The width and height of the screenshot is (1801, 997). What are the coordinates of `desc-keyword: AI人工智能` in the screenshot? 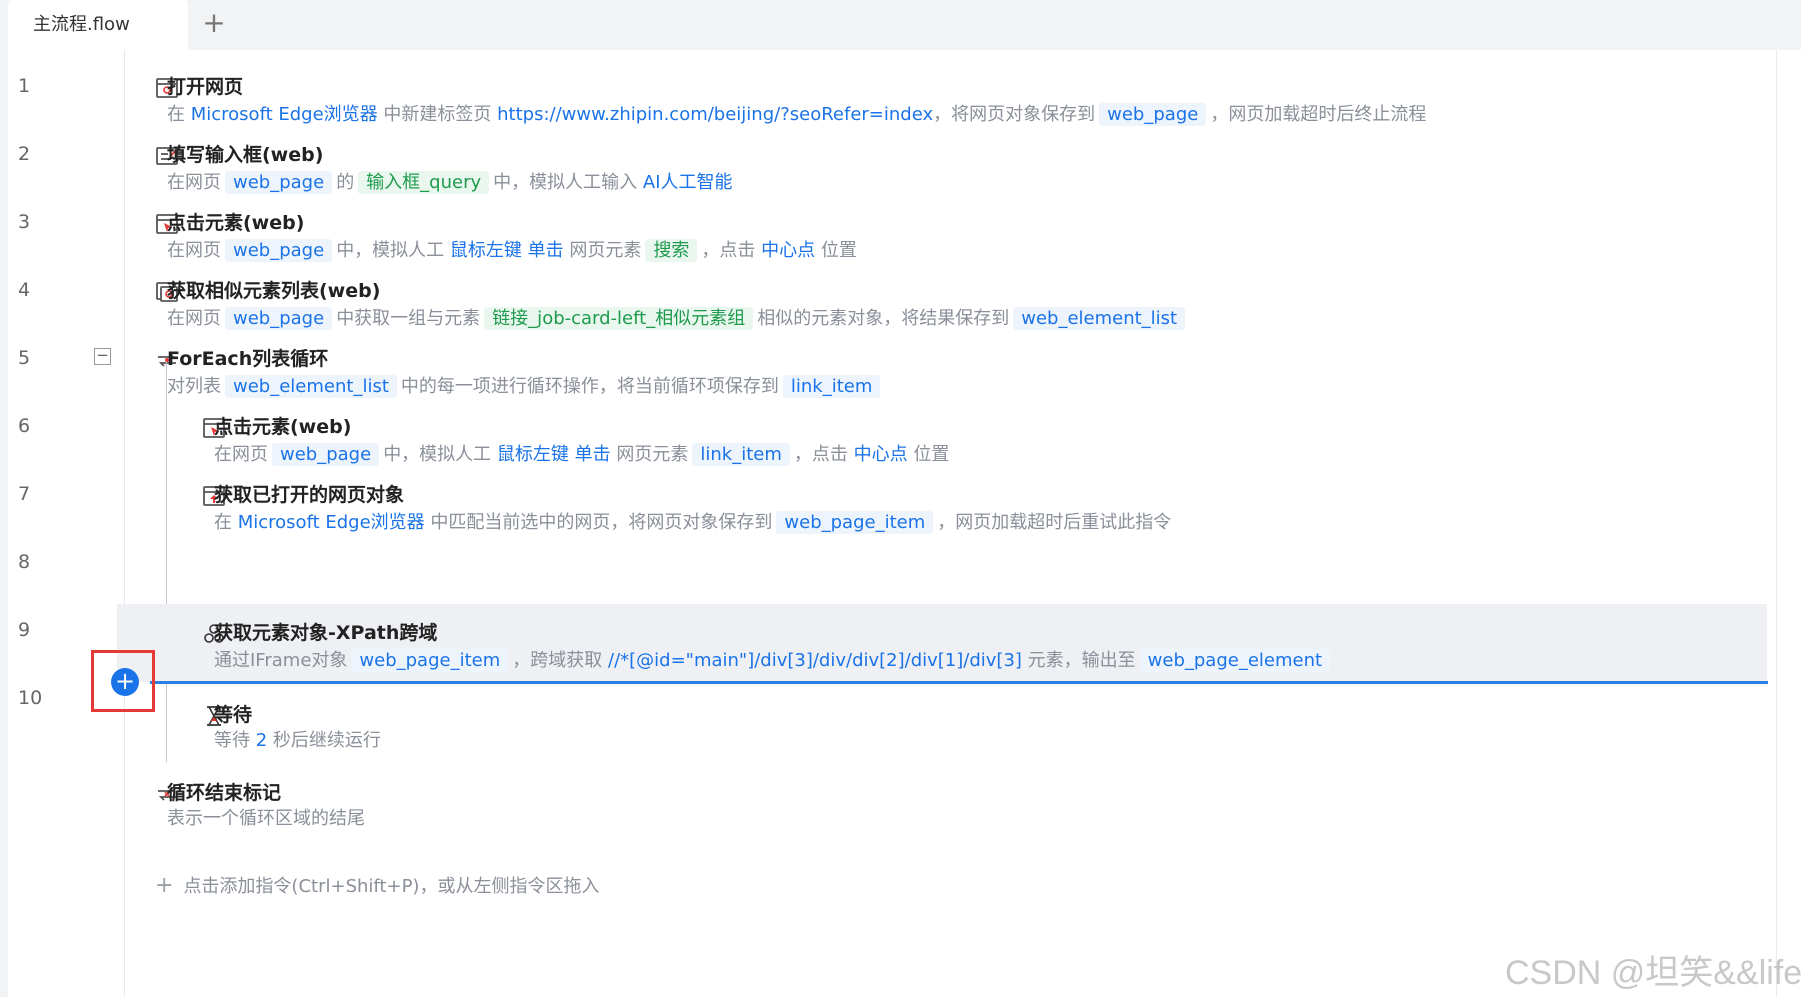 It's located at (687, 182).